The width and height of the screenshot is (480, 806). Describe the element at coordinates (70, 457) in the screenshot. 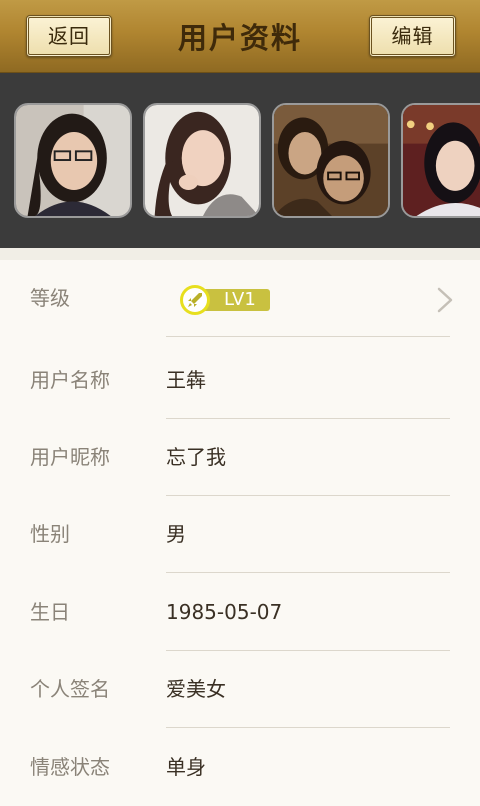

I see `nickname-label: 用户昵称` at that location.